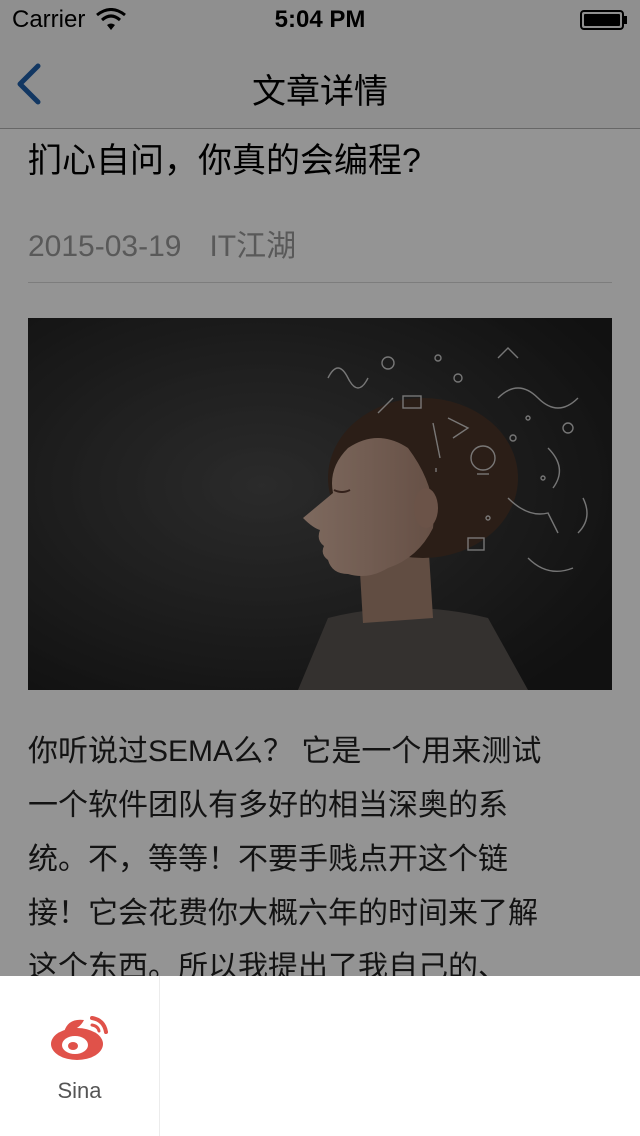  Describe the element at coordinates (320, 1056) in the screenshot. I see `share-sheet: Sina` at that location.